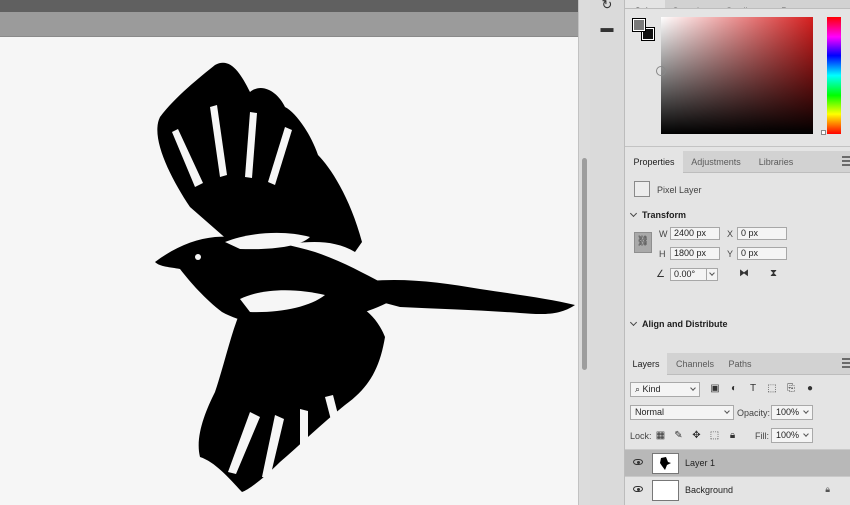  Describe the element at coordinates (646, 364) in the screenshot. I see `tab-layers: Layers` at that location.